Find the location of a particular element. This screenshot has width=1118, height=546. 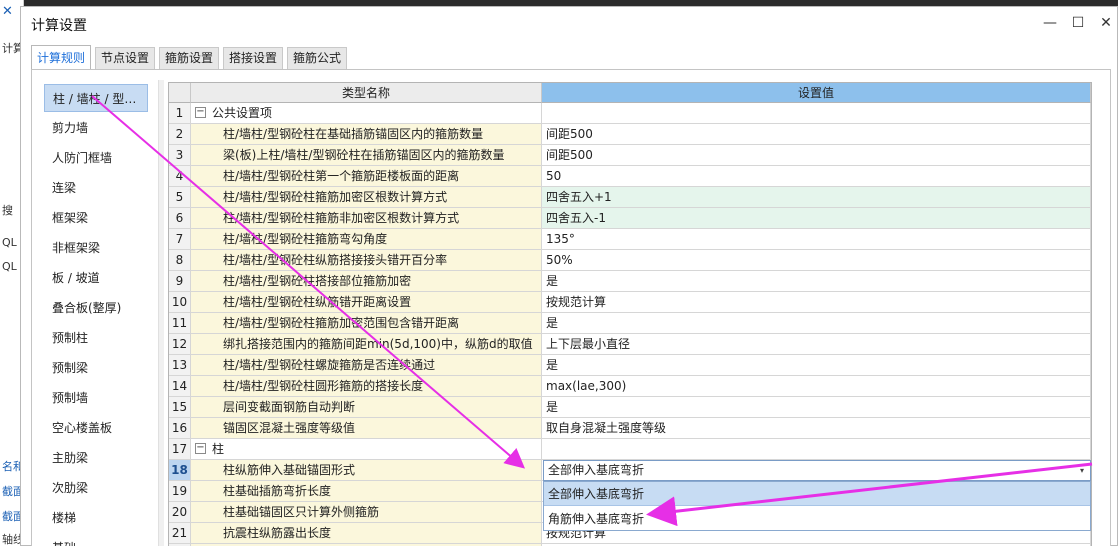

row-number: 9 is located at coordinates (180, 281).